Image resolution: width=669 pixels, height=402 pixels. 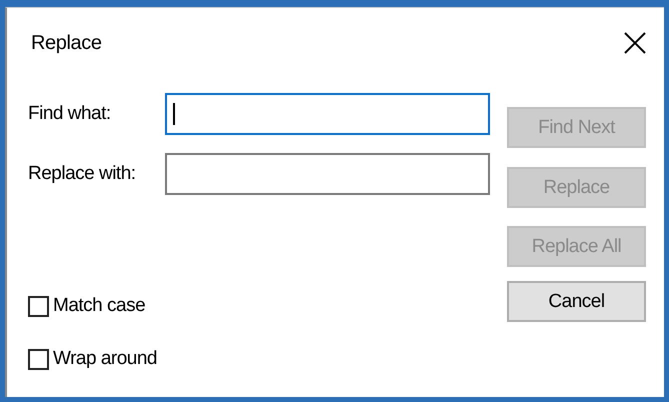 What do you see at coordinates (576, 301) in the screenshot?
I see `dialog-button: Cancel` at bounding box center [576, 301].